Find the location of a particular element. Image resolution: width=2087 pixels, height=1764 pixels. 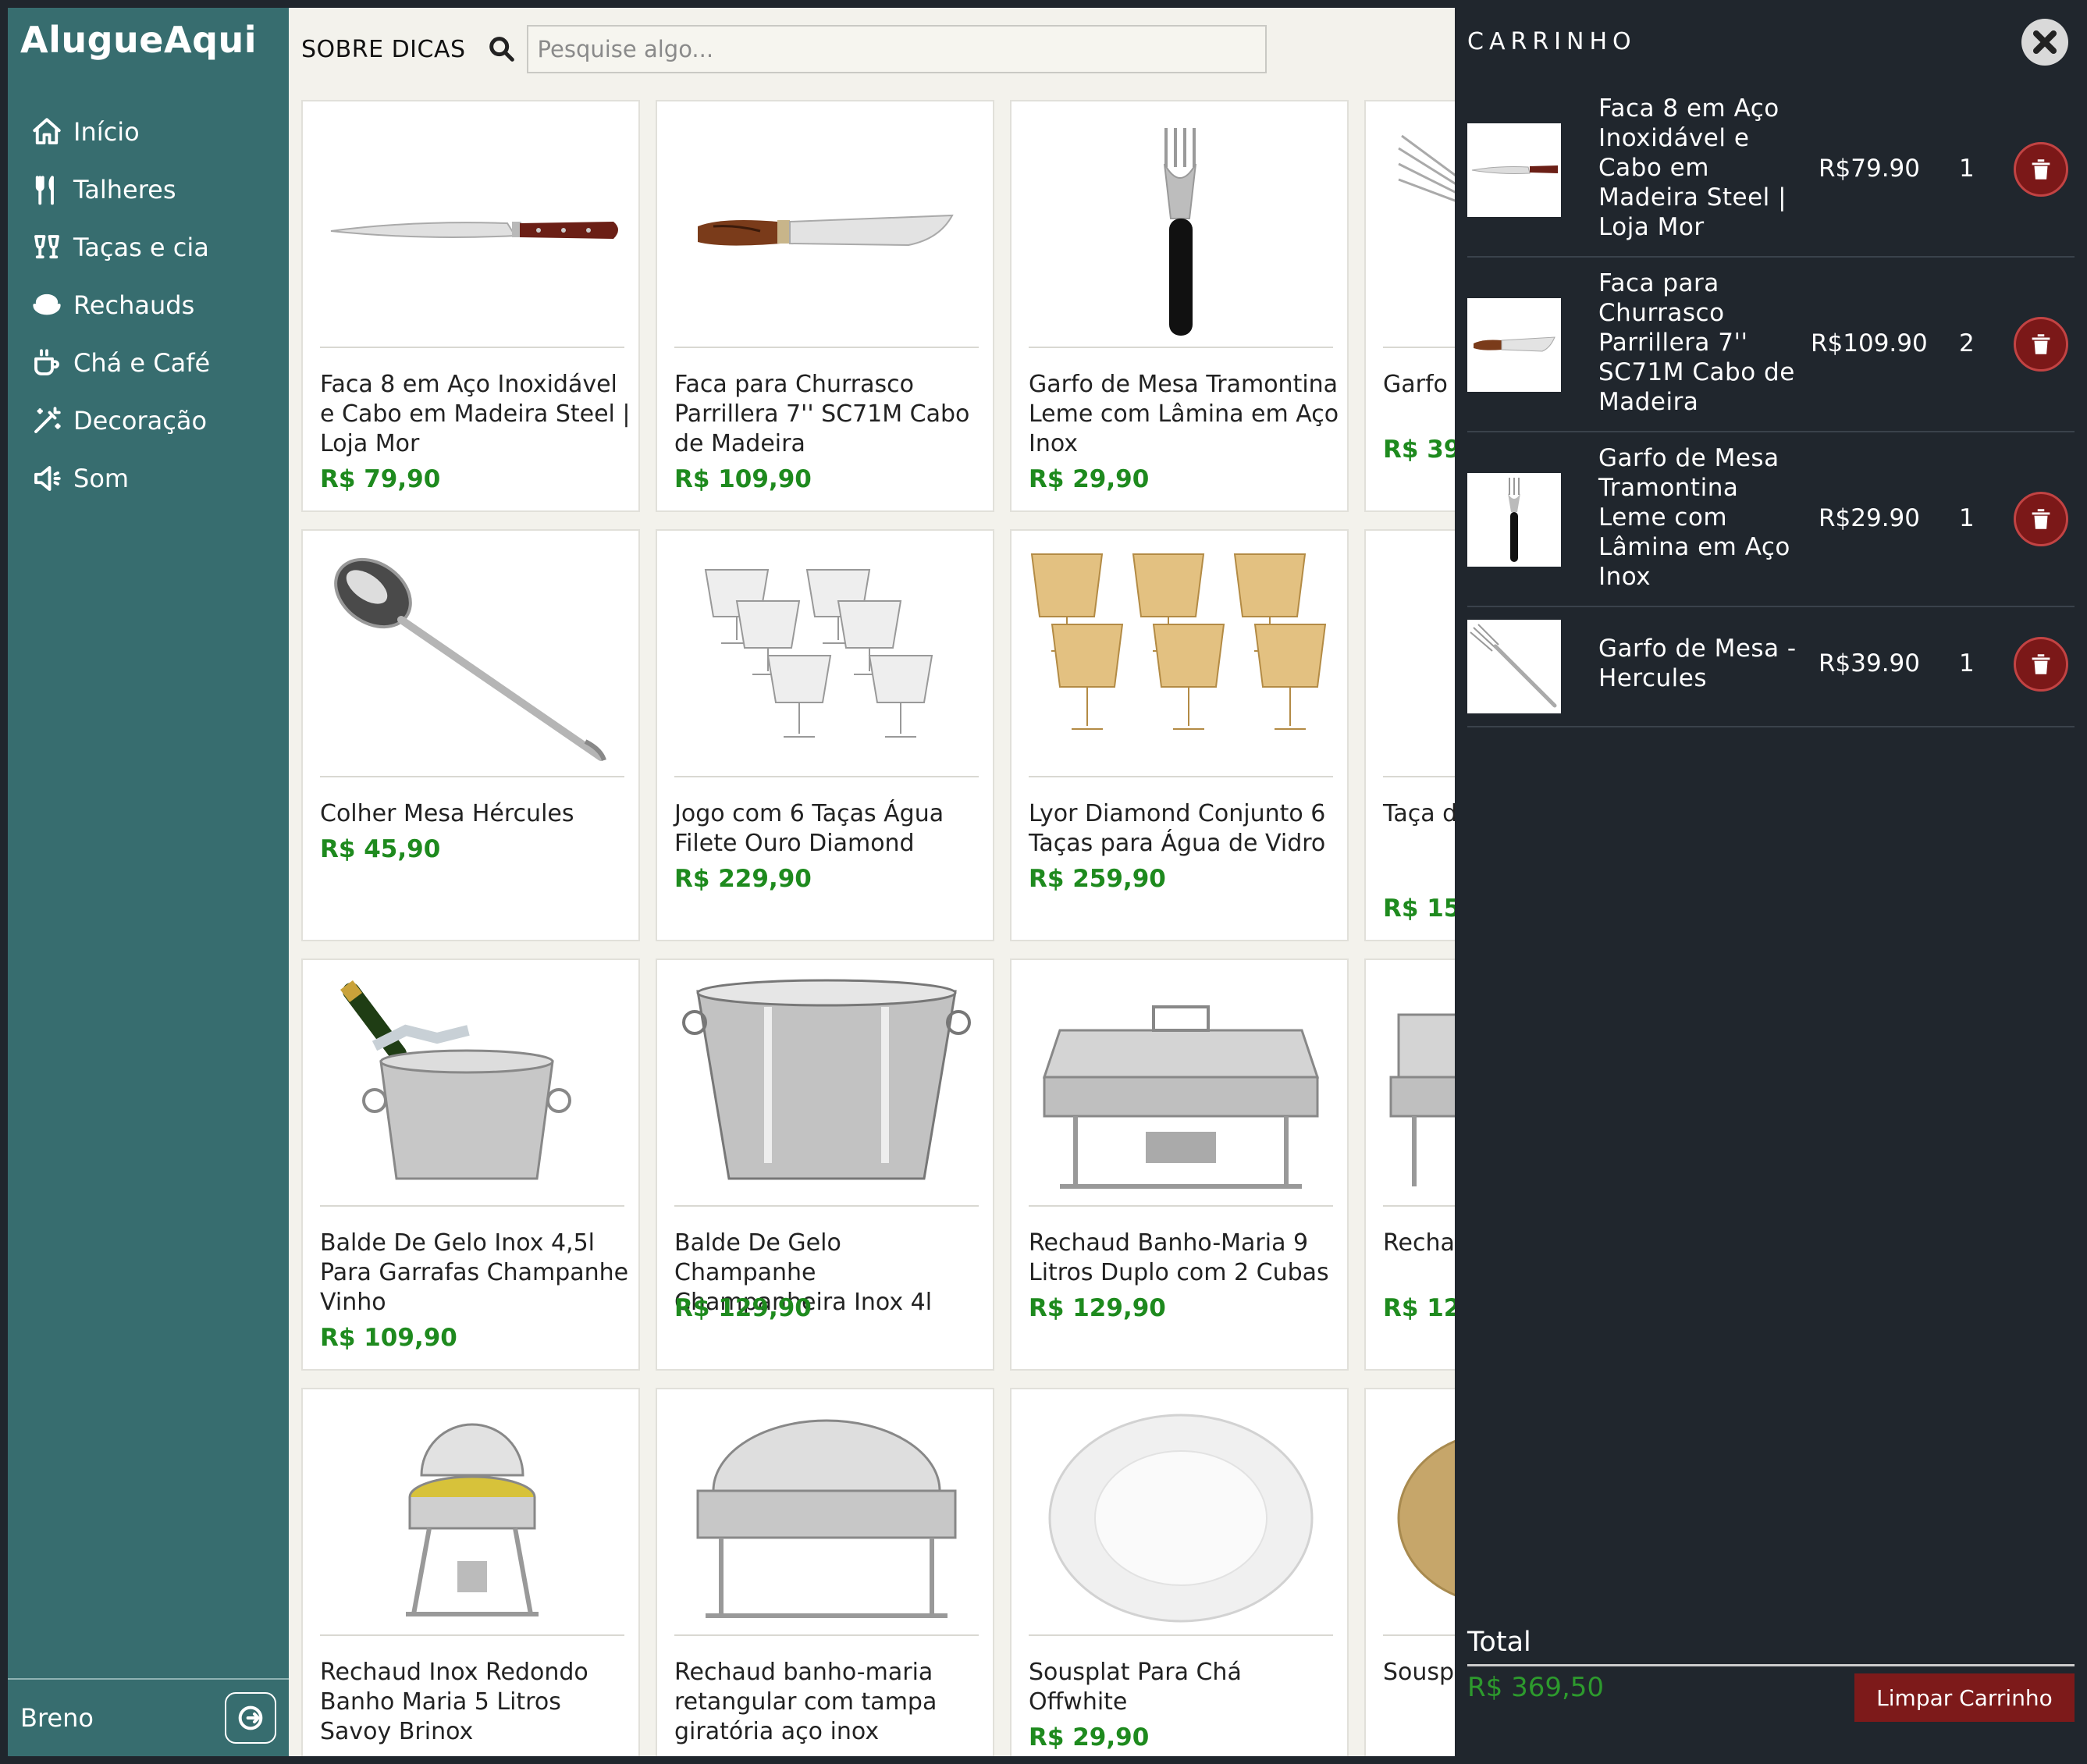

user-name: Breno is located at coordinates (57, 1718).